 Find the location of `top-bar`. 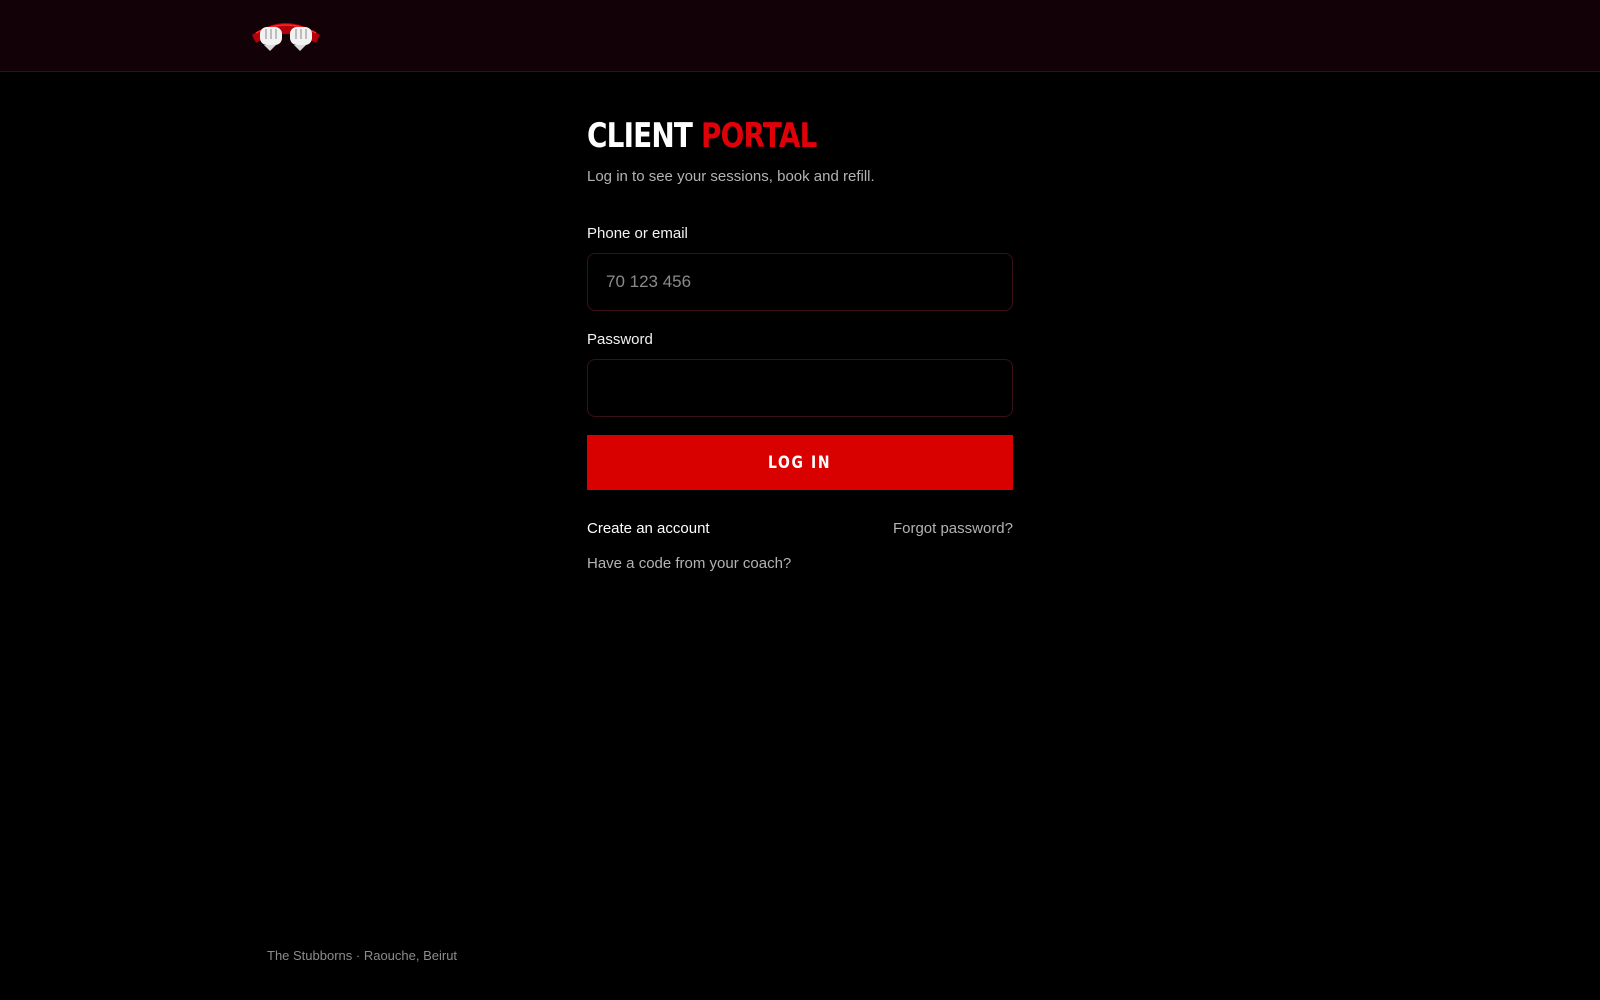

top-bar is located at coordinates (800, 36).